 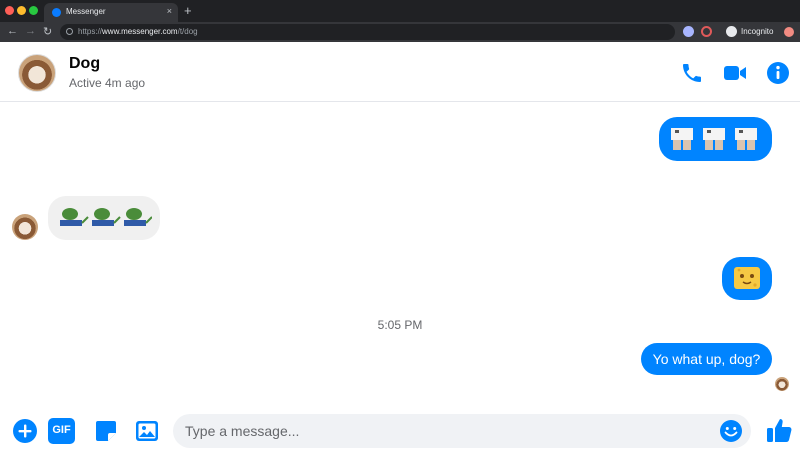 I want to click on message-timestamp: 5:05 PM, so click(x=400, y=325).